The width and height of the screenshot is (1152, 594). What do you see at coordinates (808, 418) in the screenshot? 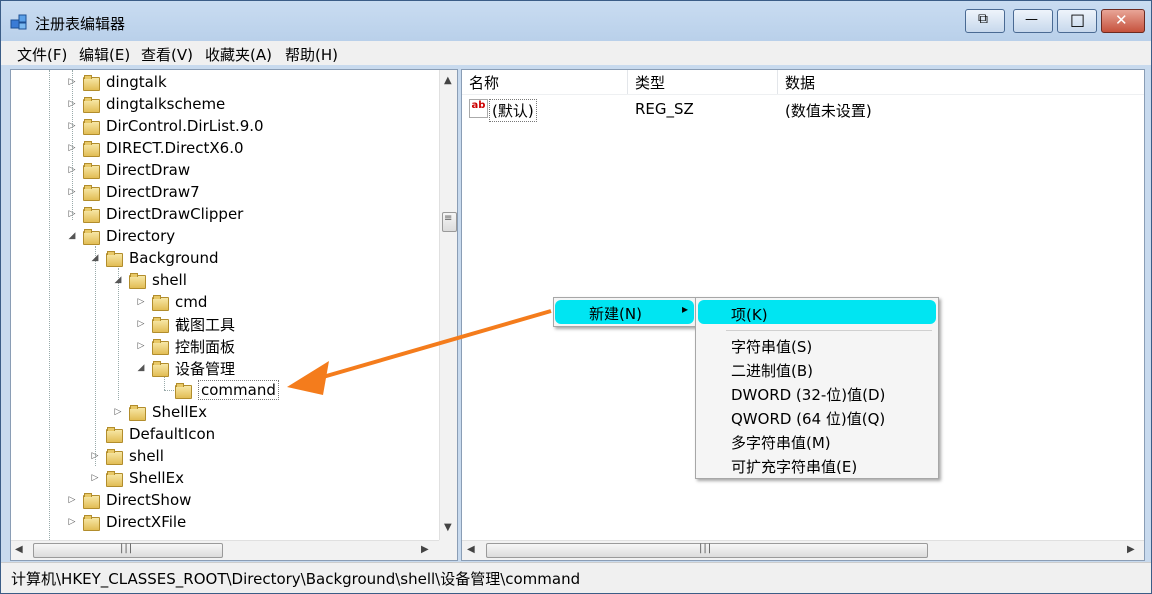
I see `submenu-item-qword-value: QWORD (64 位)值(Q)` at bounding box center [808, 418].